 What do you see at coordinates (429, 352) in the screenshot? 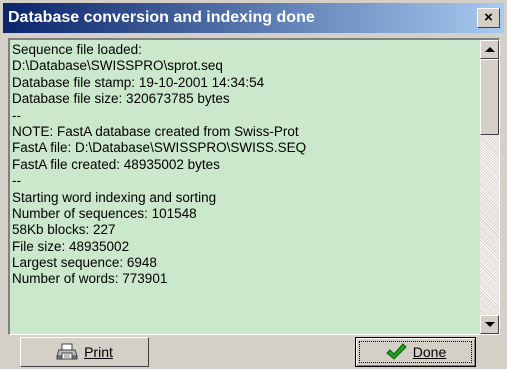
I see `done-button-label: Done` at bounding box center [429, 352].